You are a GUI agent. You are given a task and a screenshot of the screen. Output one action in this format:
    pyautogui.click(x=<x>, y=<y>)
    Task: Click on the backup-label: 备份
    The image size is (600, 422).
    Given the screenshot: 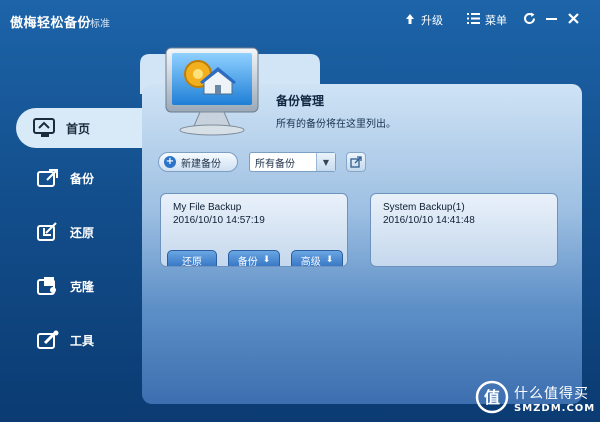 What is the action you would take?
    pyautogui.click(x=247, y=261)
    